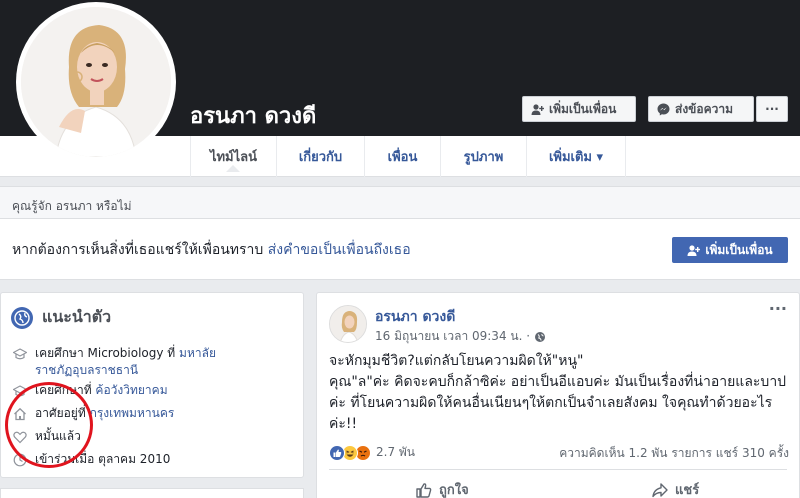 This screenshot has width=800, height=498. Describe the element at coordinates (132, 413) in the screenshot. I see `city-link: กรุงเทพมหานคร` at that location.